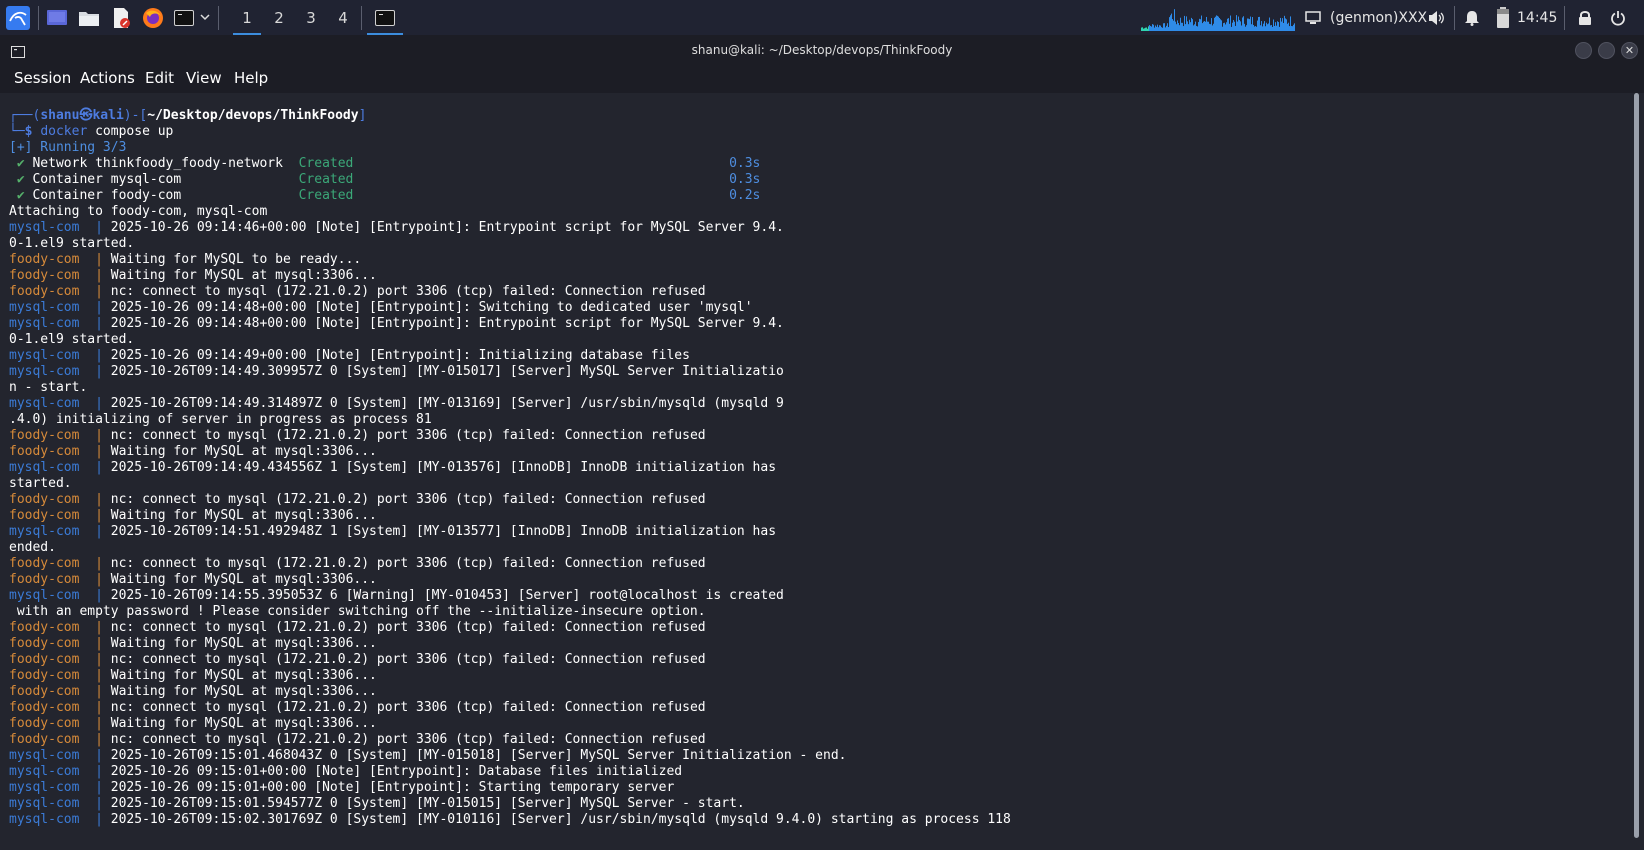 Image resolution: width=1644 pixels, height=850 pixels. Describe the element at coordinates (107, 78) in the screenshot. I see `menu-actions: Actions` at that location.